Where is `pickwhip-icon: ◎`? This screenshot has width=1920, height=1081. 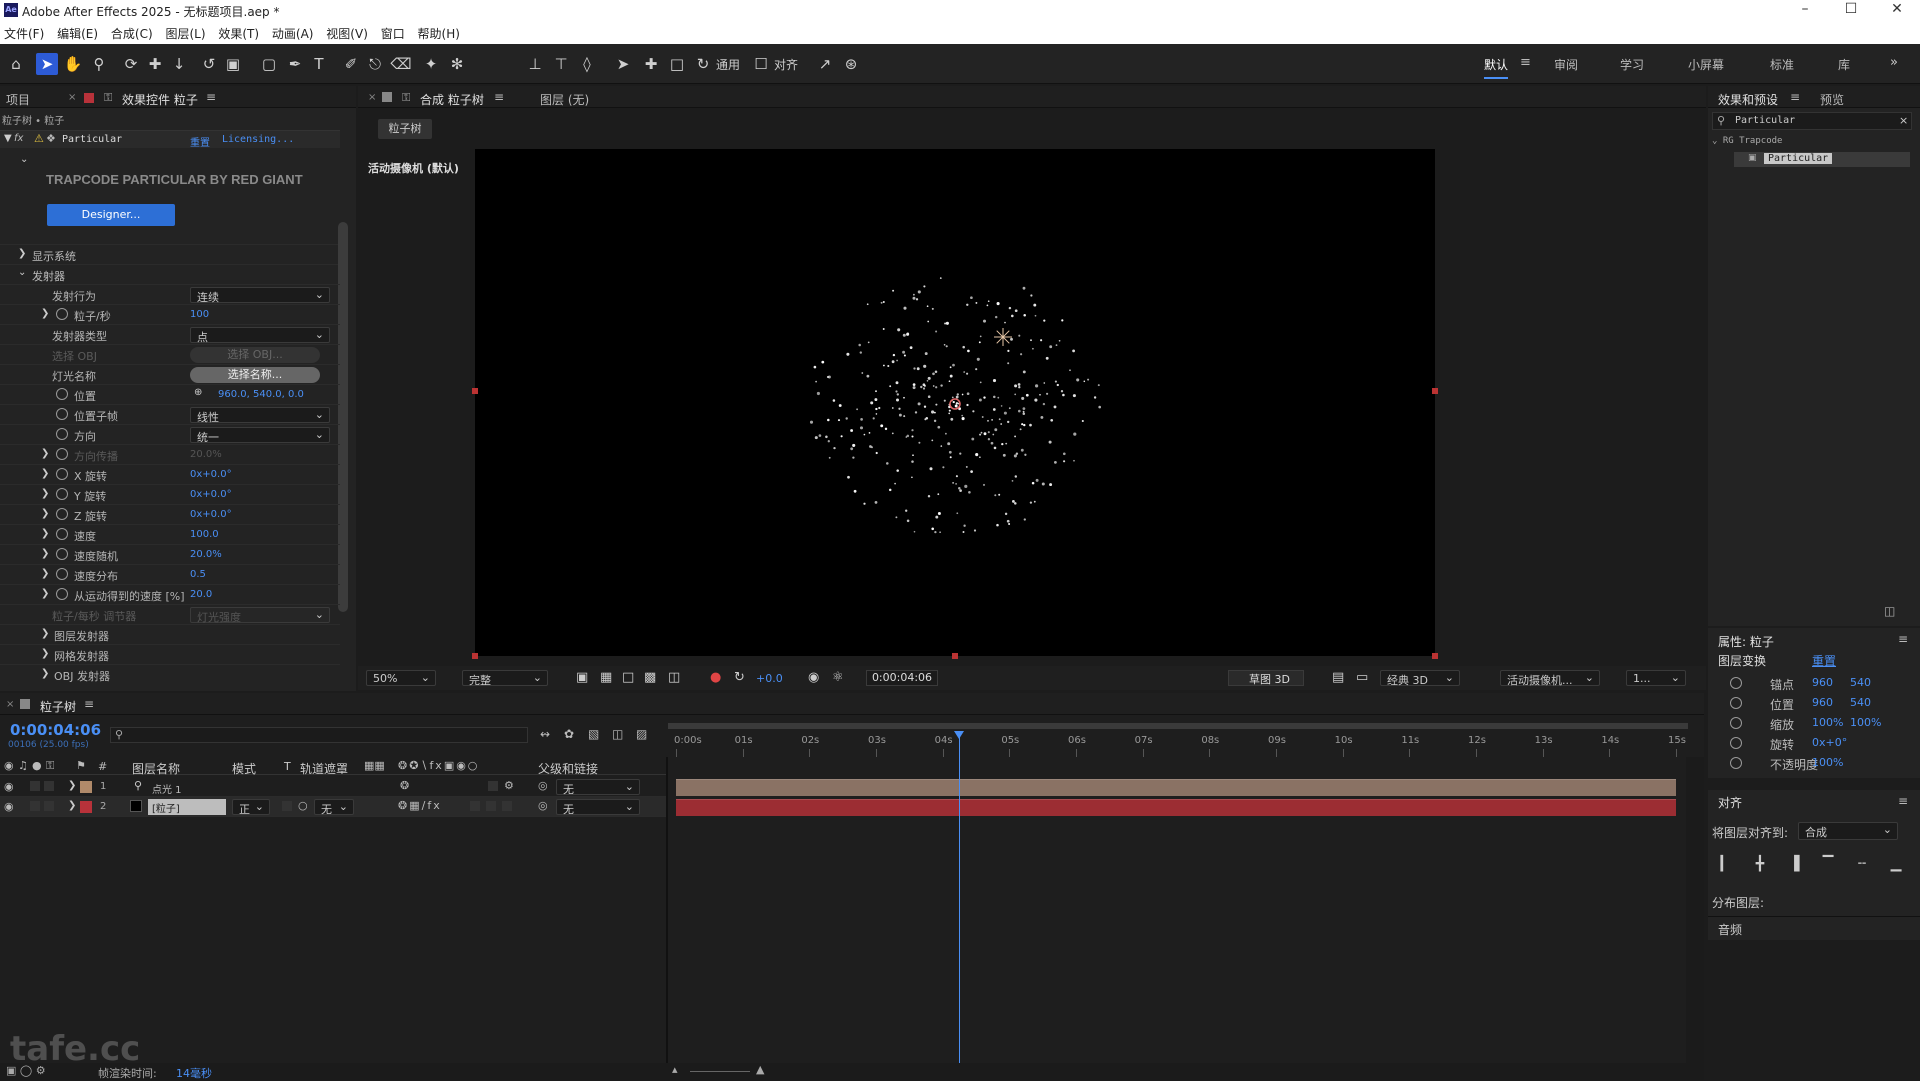 pickwhip-icon: ◎ is located at coordinates (543, 785).